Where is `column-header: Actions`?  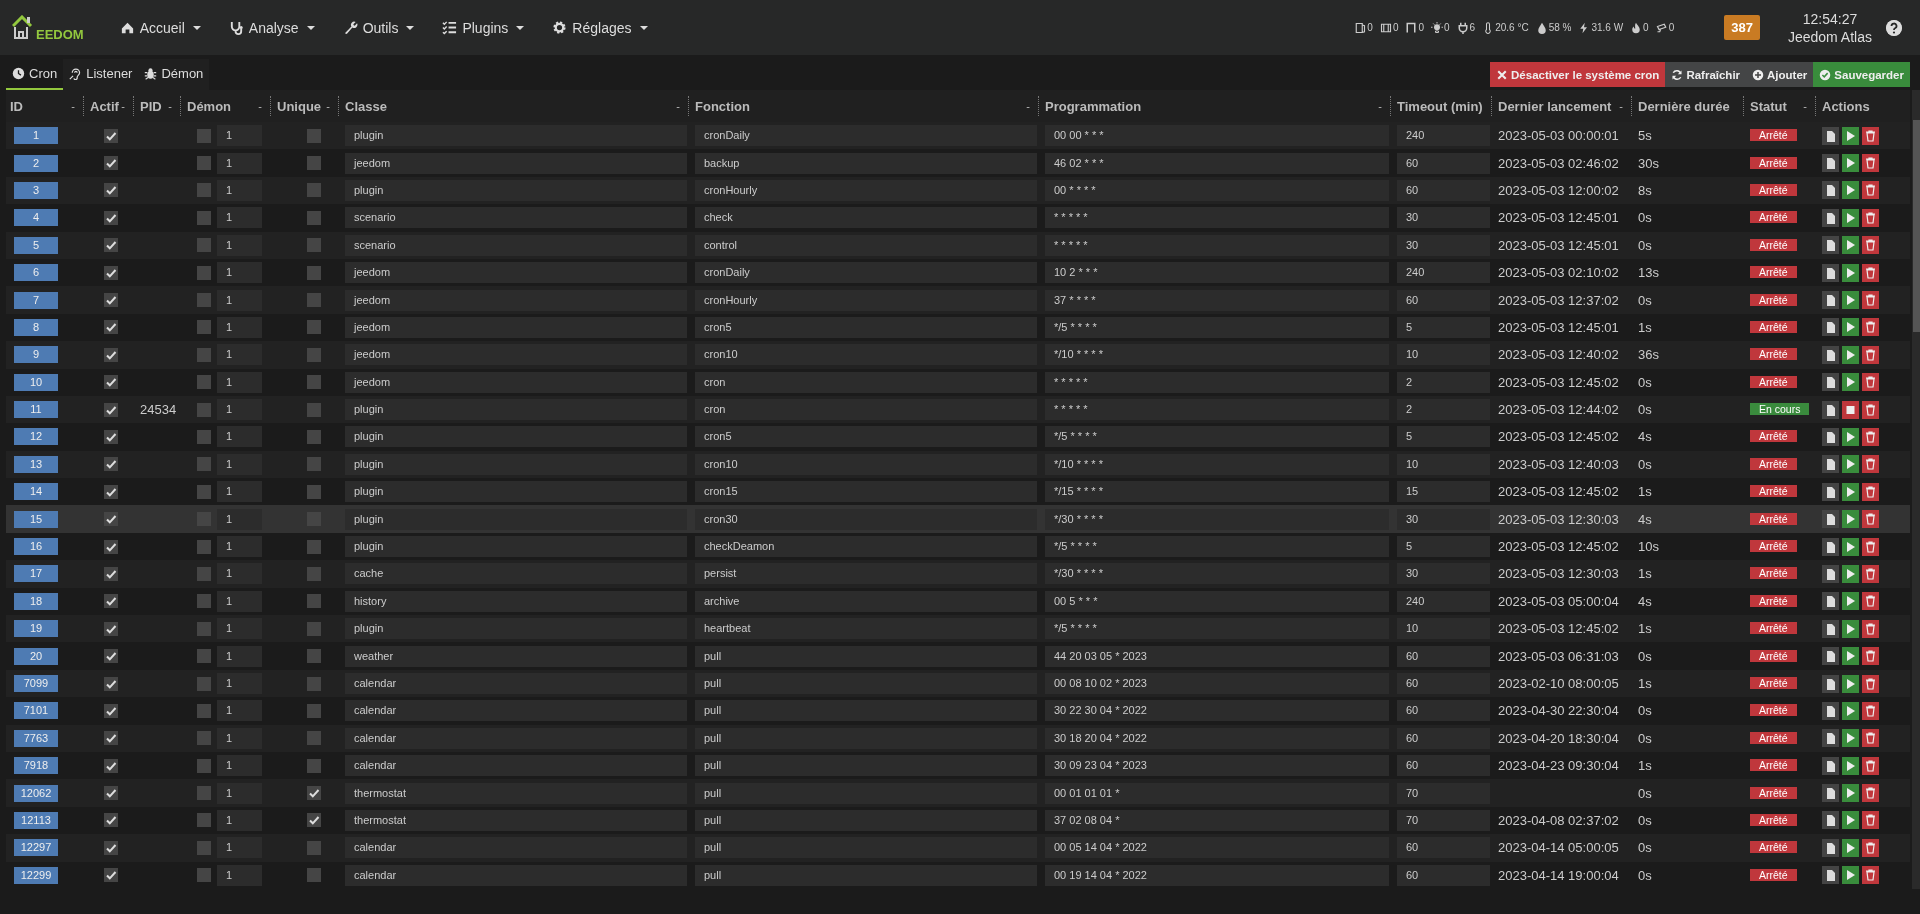
column-header: Actions is located at coordinates (1846, 106).